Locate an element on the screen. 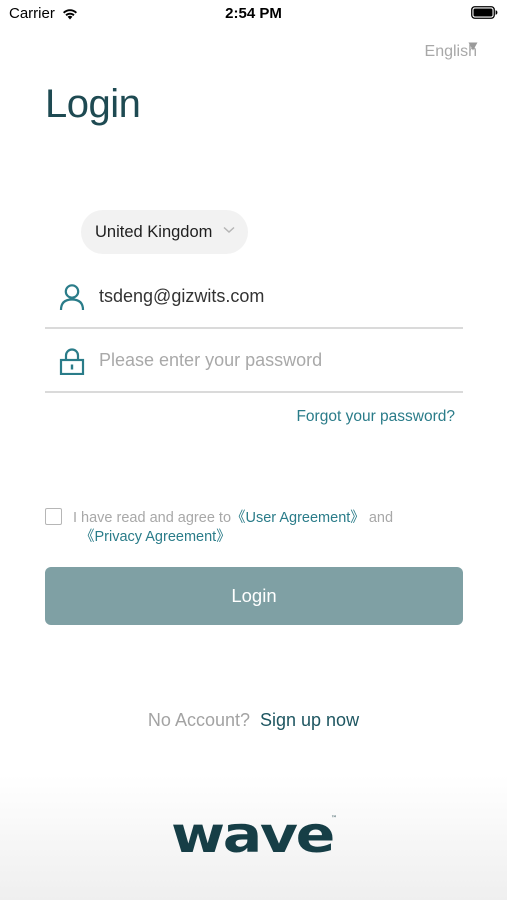 This screenshot has width=507, height=900. password-field is located at coordinates (254, 362).